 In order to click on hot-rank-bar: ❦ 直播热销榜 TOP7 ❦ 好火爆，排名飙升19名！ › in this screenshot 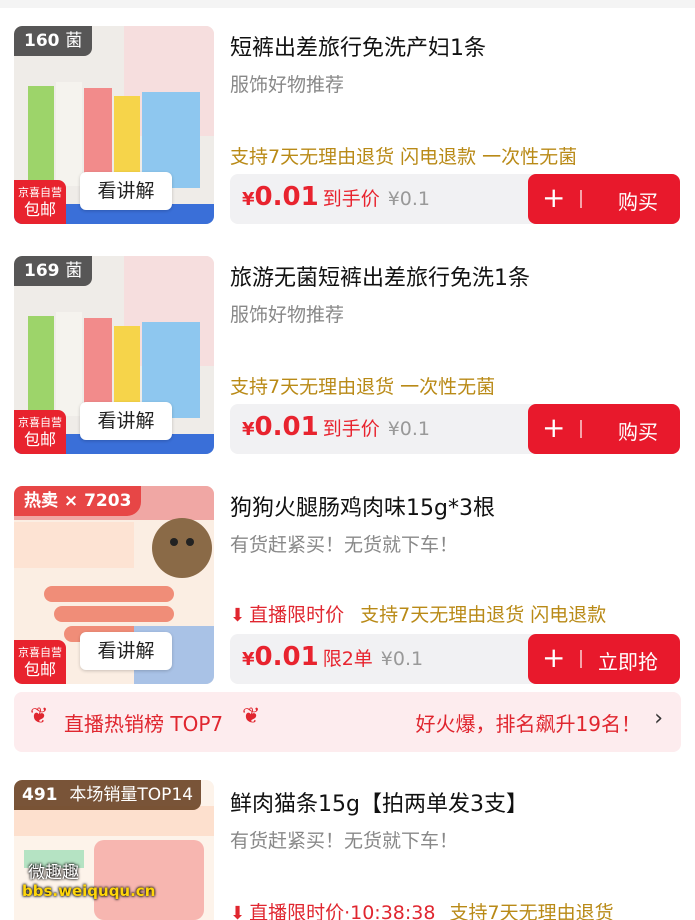, I will do `click(347, 722)`.